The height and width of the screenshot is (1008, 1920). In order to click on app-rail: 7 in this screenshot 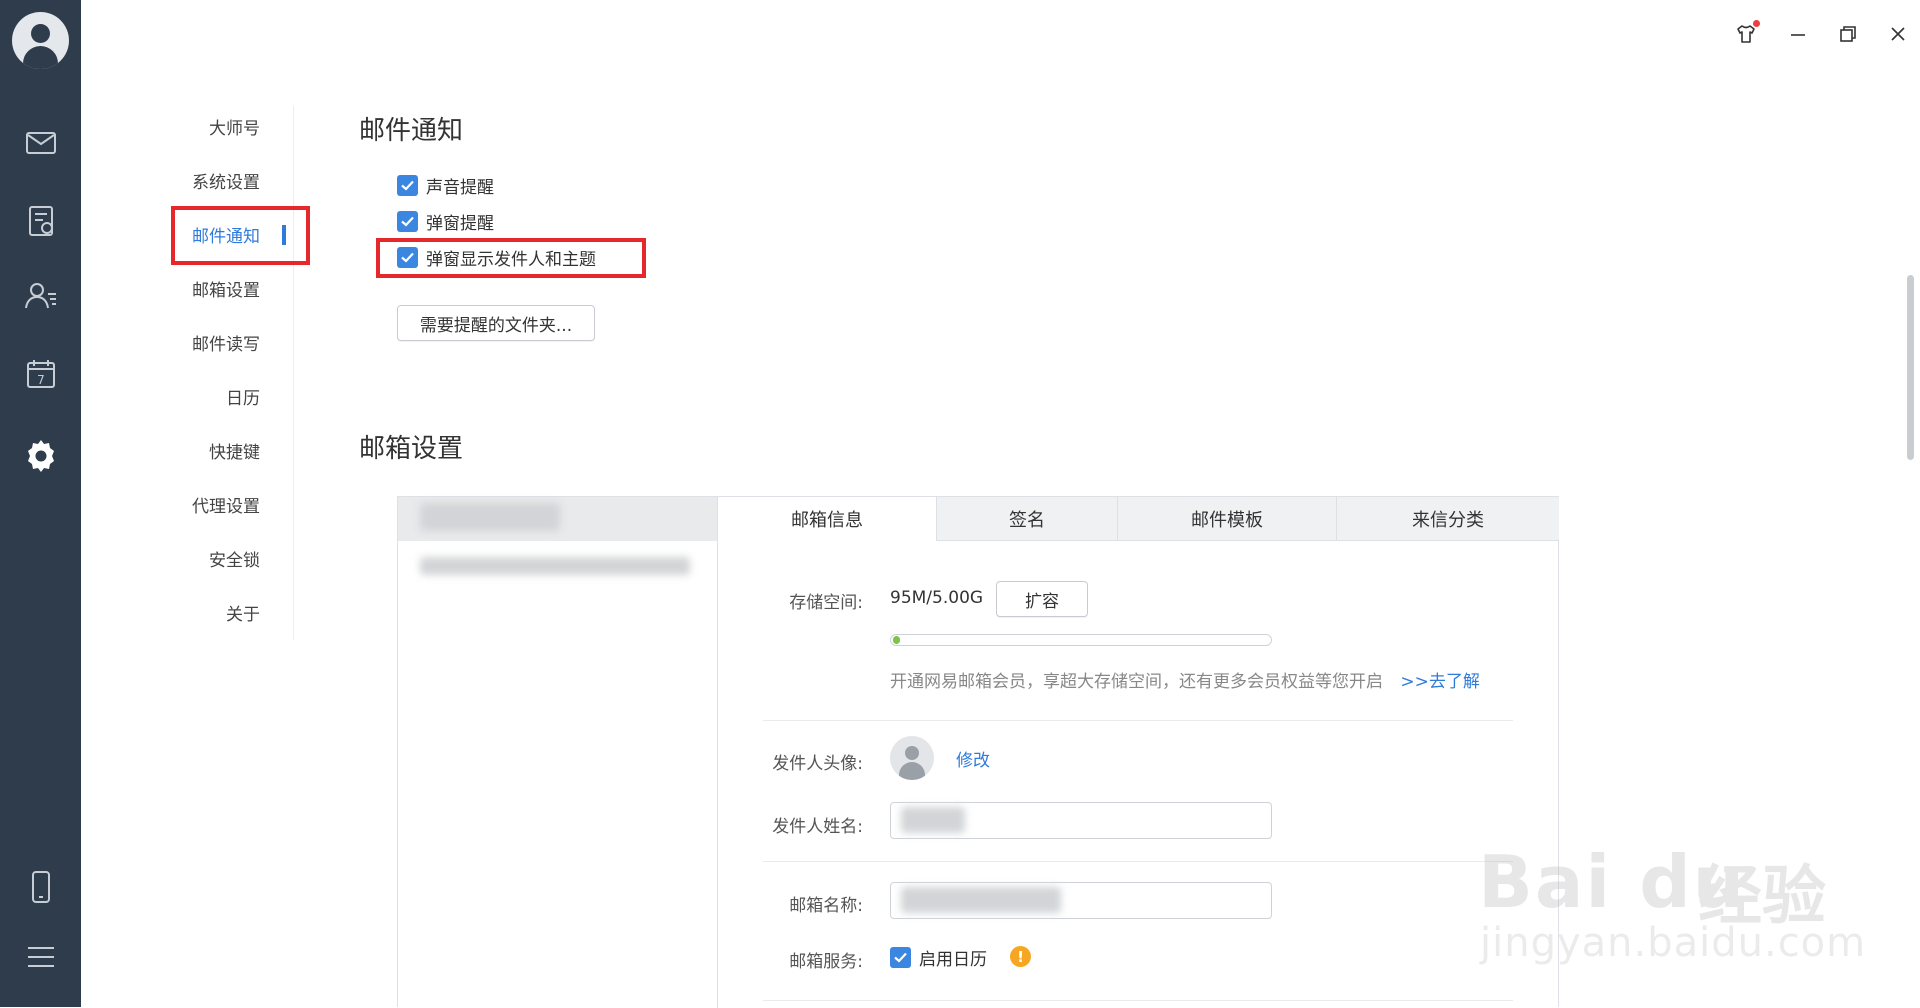, I will do `click(40, 503)`.